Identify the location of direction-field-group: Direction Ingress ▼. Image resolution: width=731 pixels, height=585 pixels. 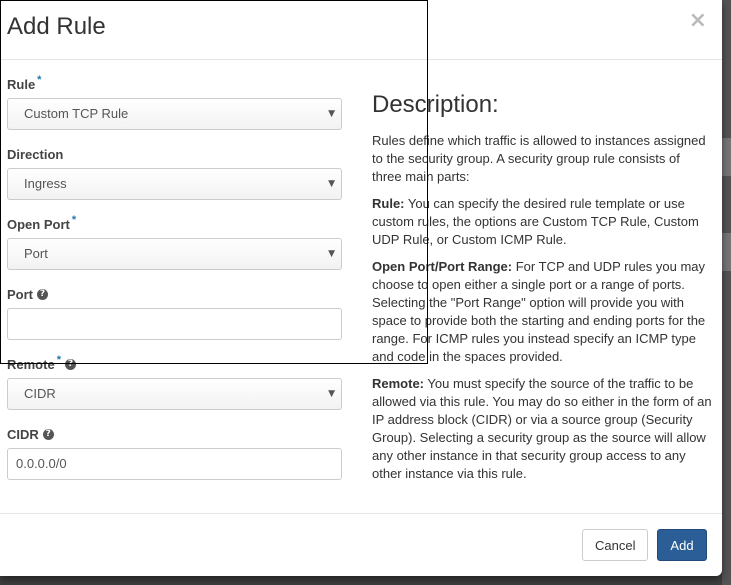
(174, 167).